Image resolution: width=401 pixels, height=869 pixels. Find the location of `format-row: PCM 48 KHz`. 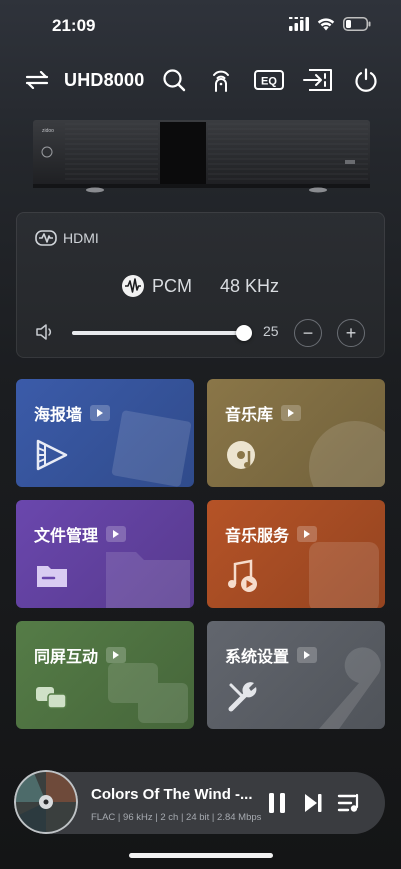

format-row: PCM 48 KHz is located at coordinates (200, 286).